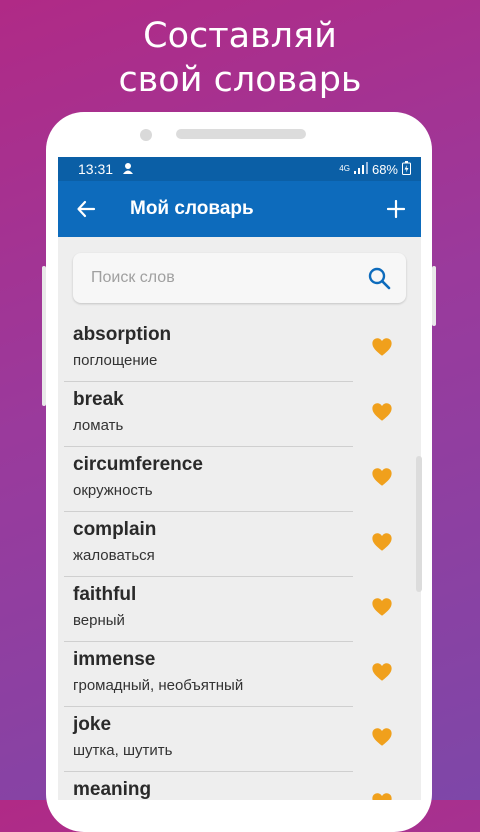  I want to click on promo-caption: Составляй свой словарь, so click(240, 58).